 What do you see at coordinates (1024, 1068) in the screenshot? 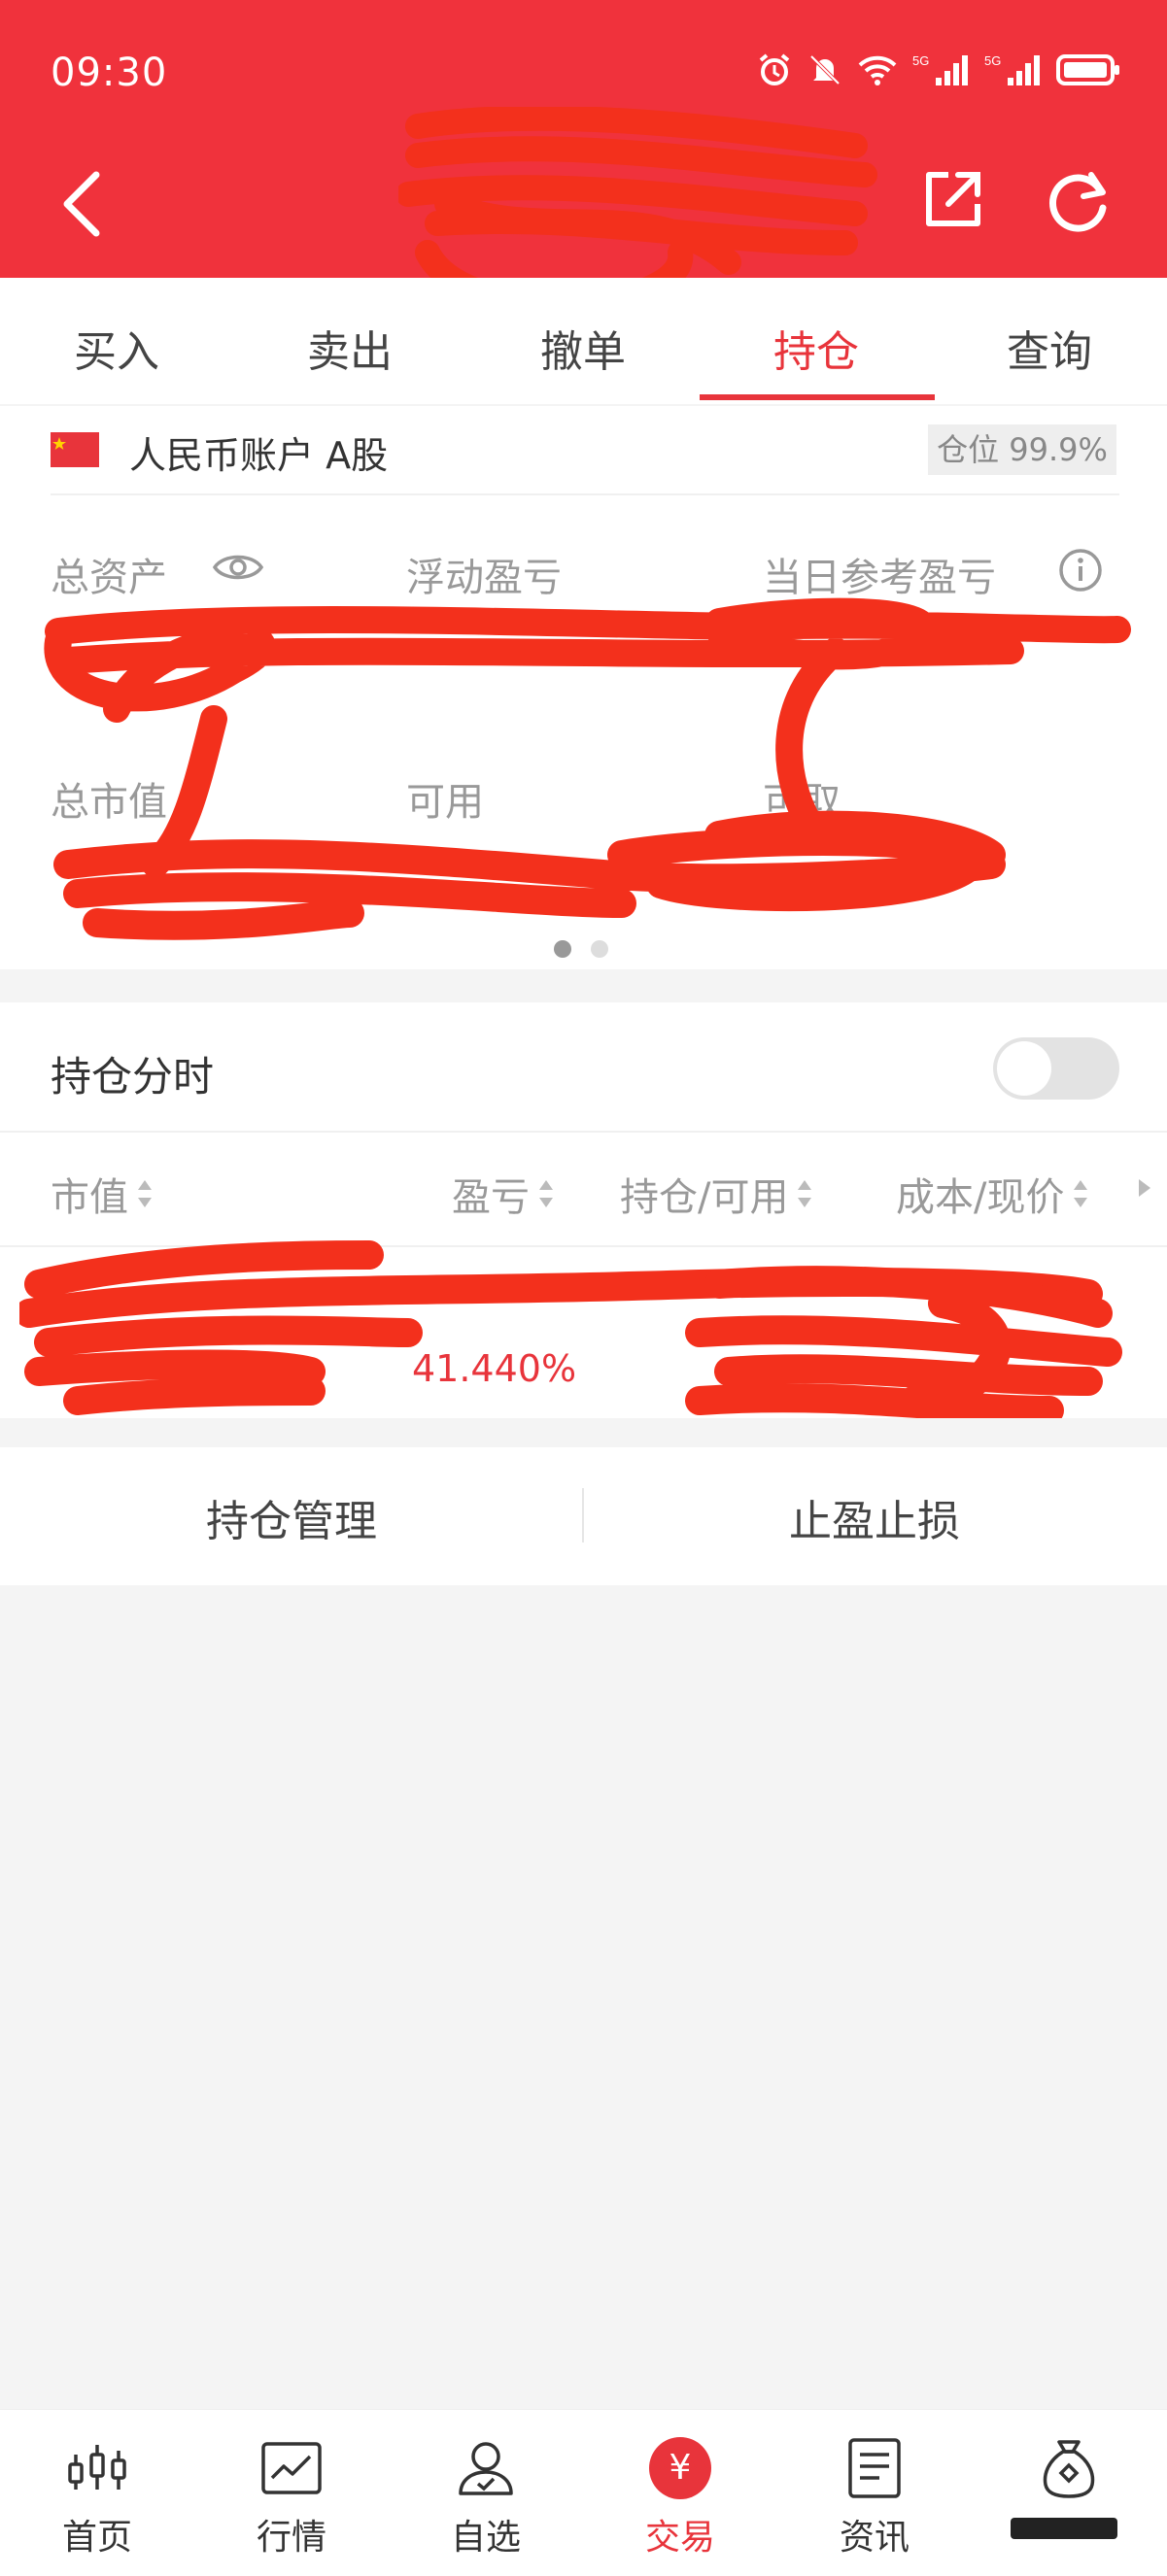
I see `toggle-knob` at bounding box center [1024, 1068].